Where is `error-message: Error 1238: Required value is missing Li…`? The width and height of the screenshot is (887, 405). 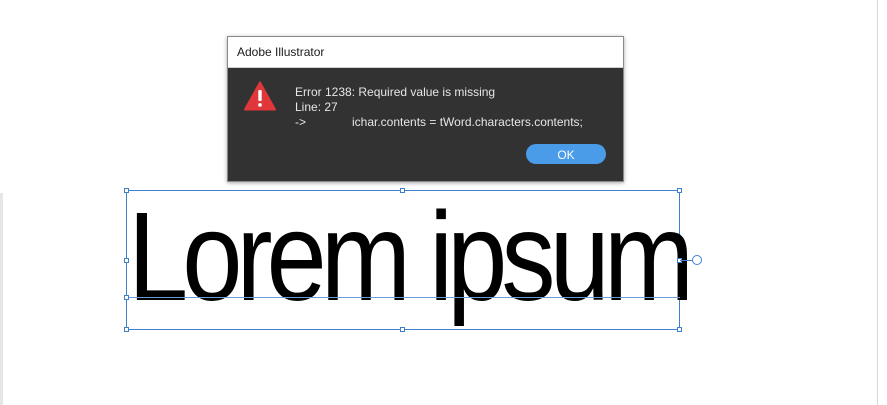
error-message: Error 1238: Required value is missing Li… is located at coordinates (450, 107).